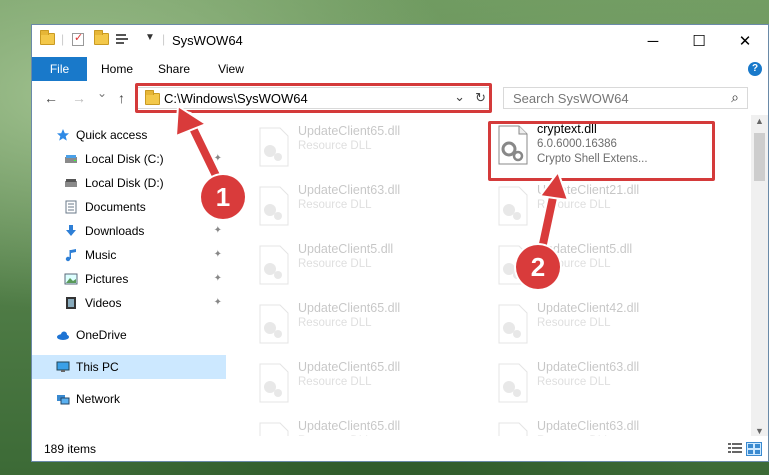 Image resolution: width=769 pixels, height=475 pixels. Describe the element at coordinates (123, 39) in the screenshot. I see `customize-toolbar-icon` at that location.